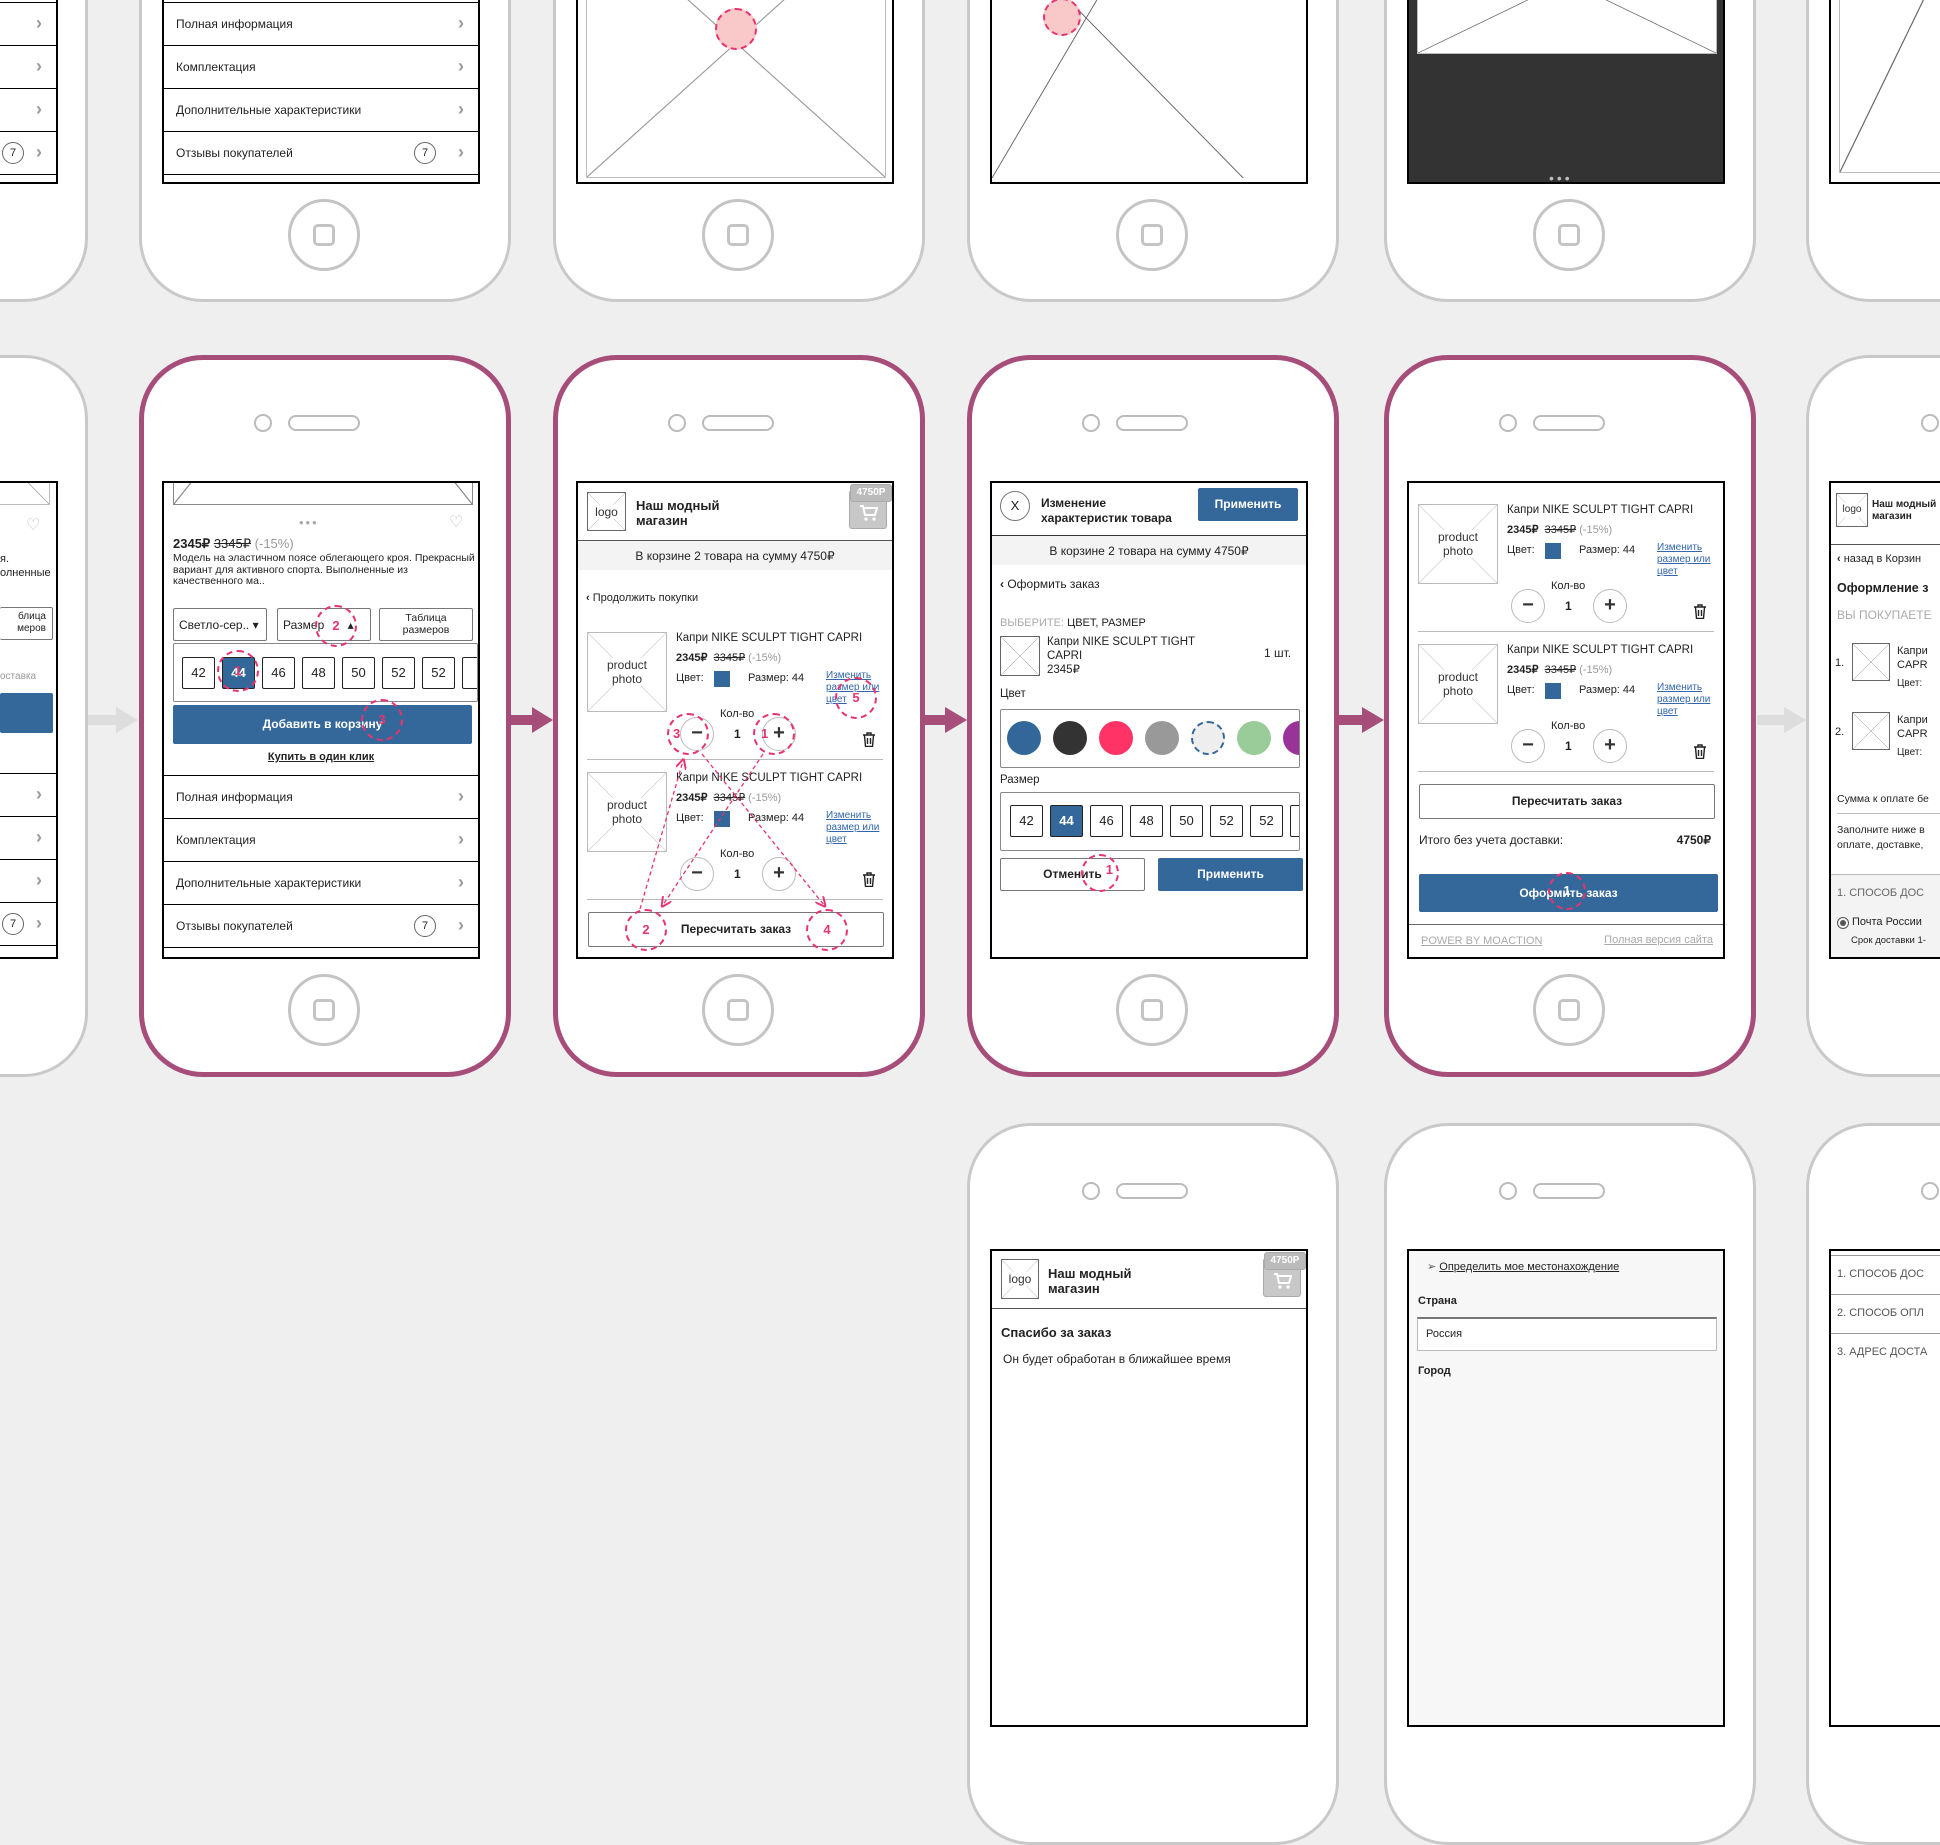 The width and height of the screenshot is (1940, 1845). Describe the element at coordinates (1569, 1010) in the screenshot. I see `home-button` at that location.